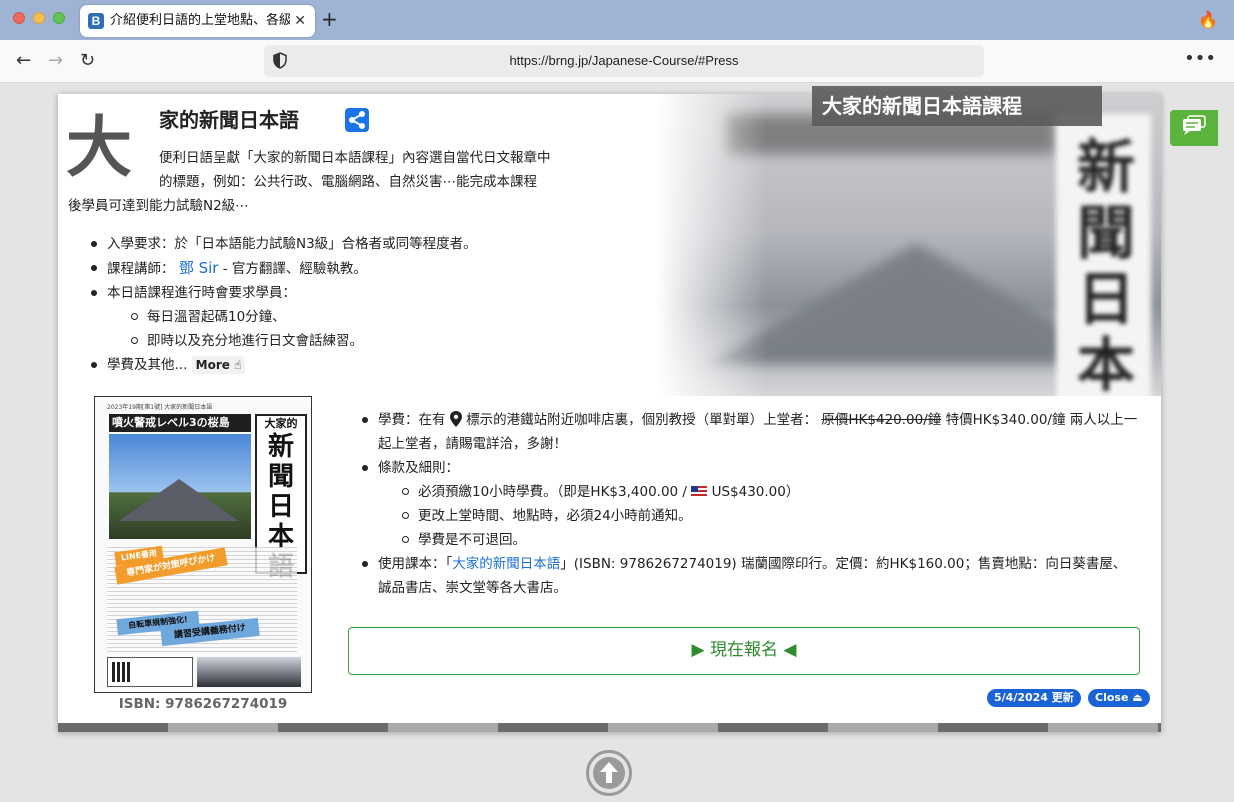  Describe the element at coordinates (39, 18) in the screenshot. I see `window-minimize-button` at that location.